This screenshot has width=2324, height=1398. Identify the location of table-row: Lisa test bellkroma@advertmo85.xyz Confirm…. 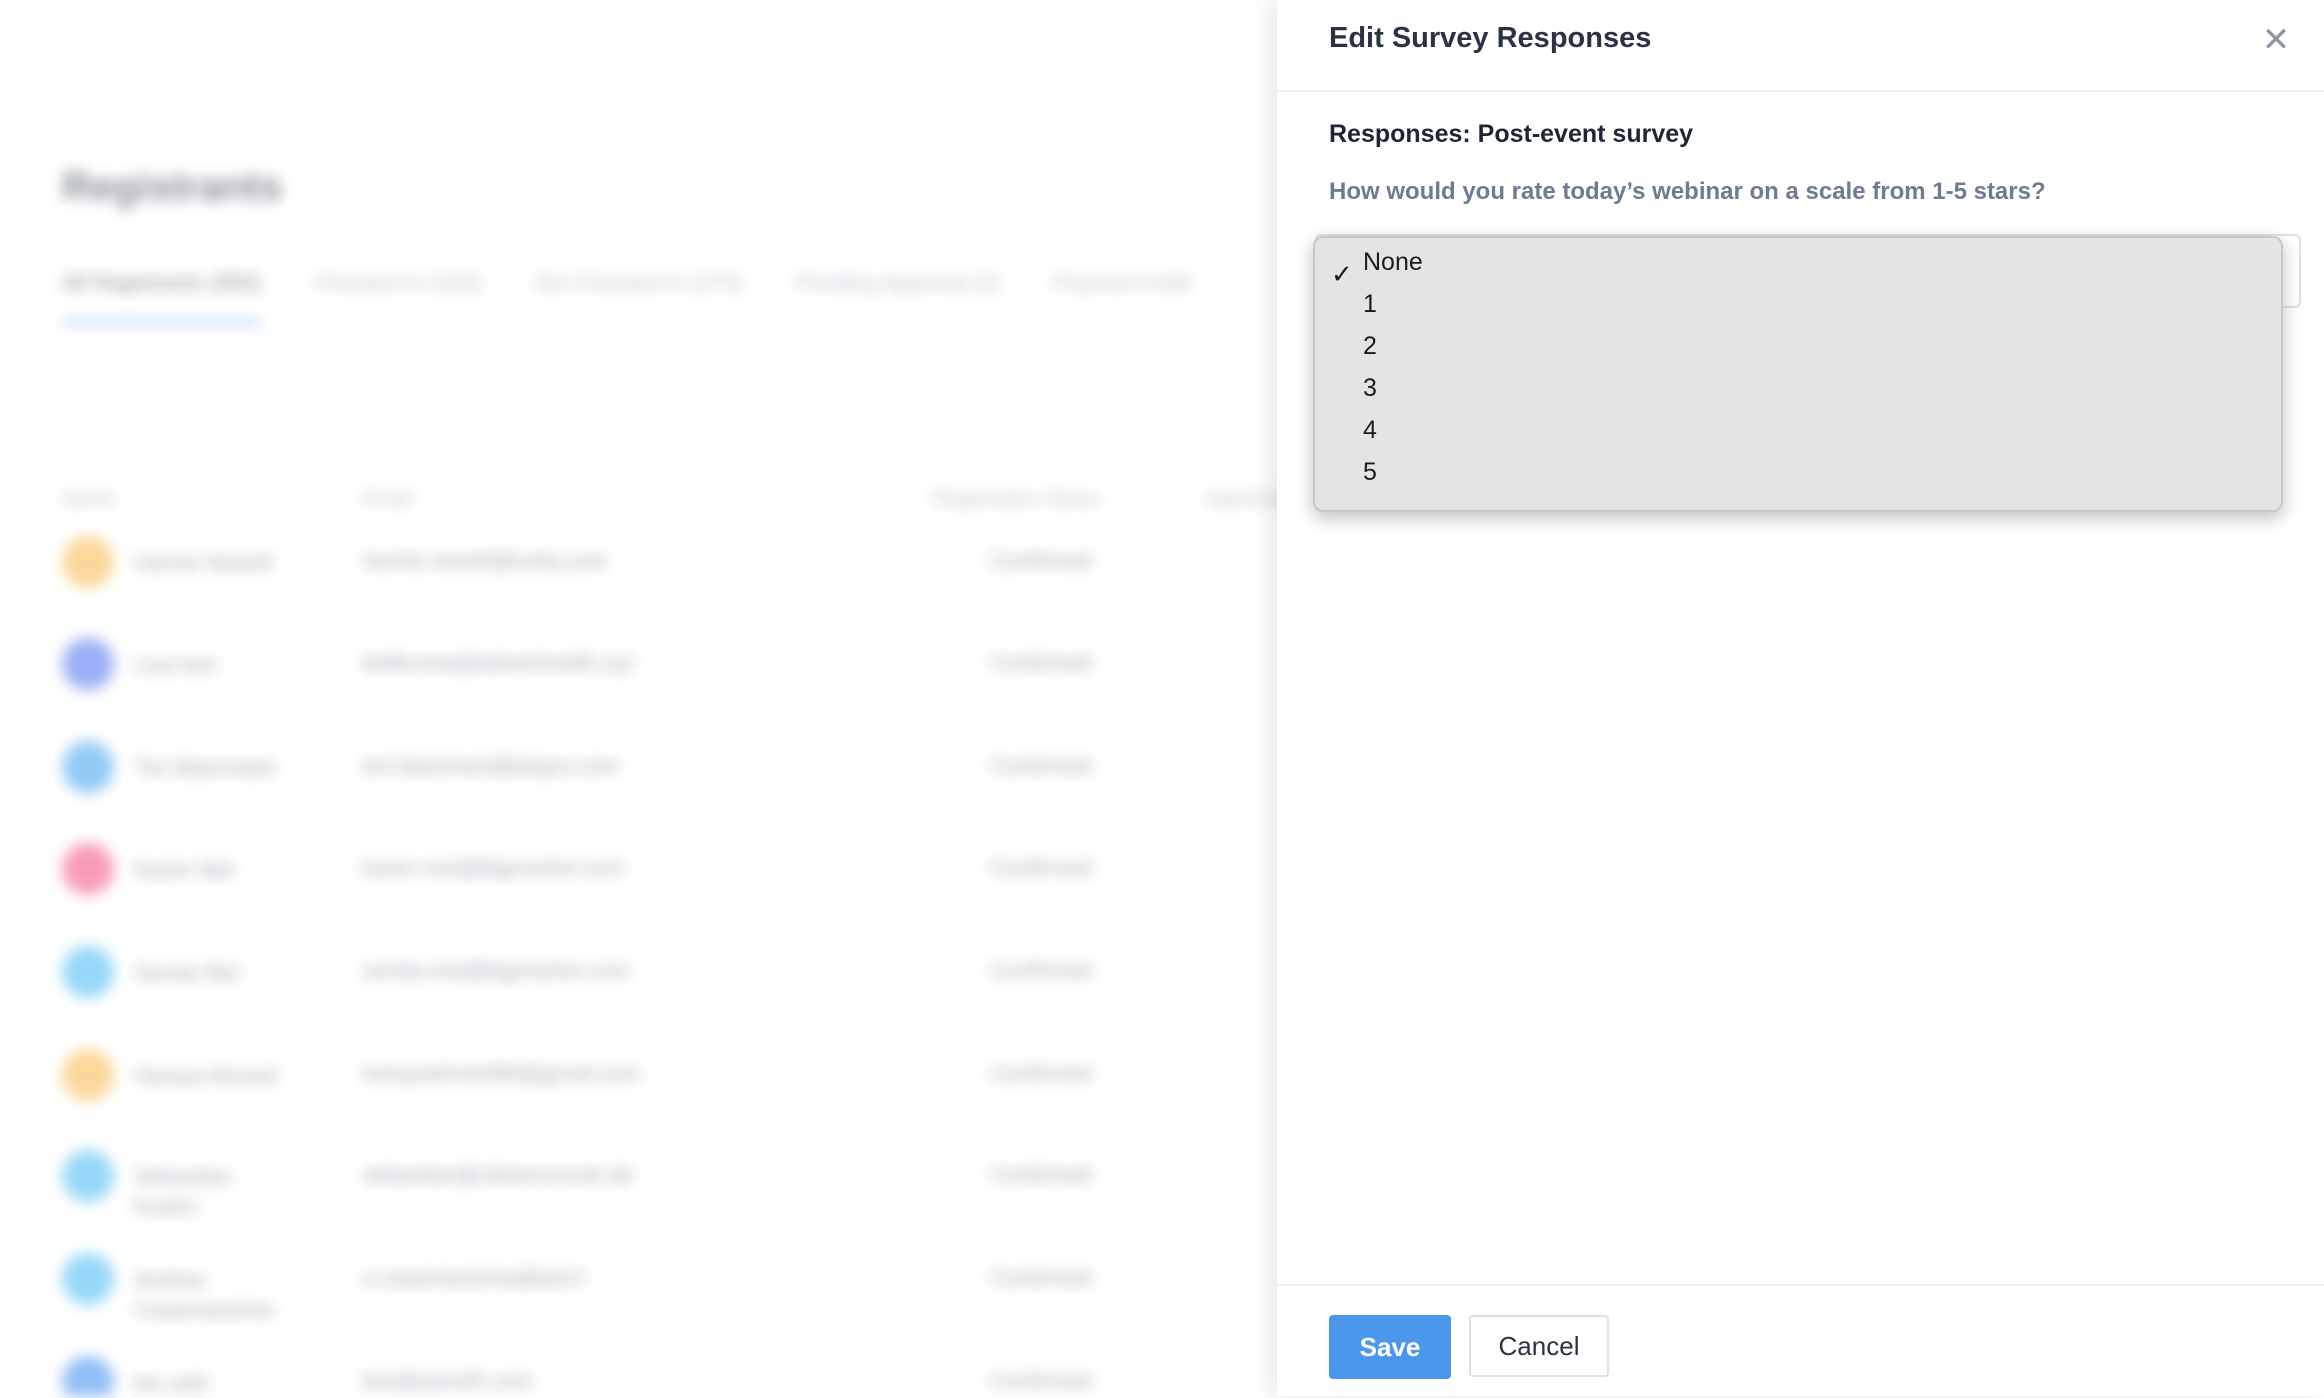
(662, 688).